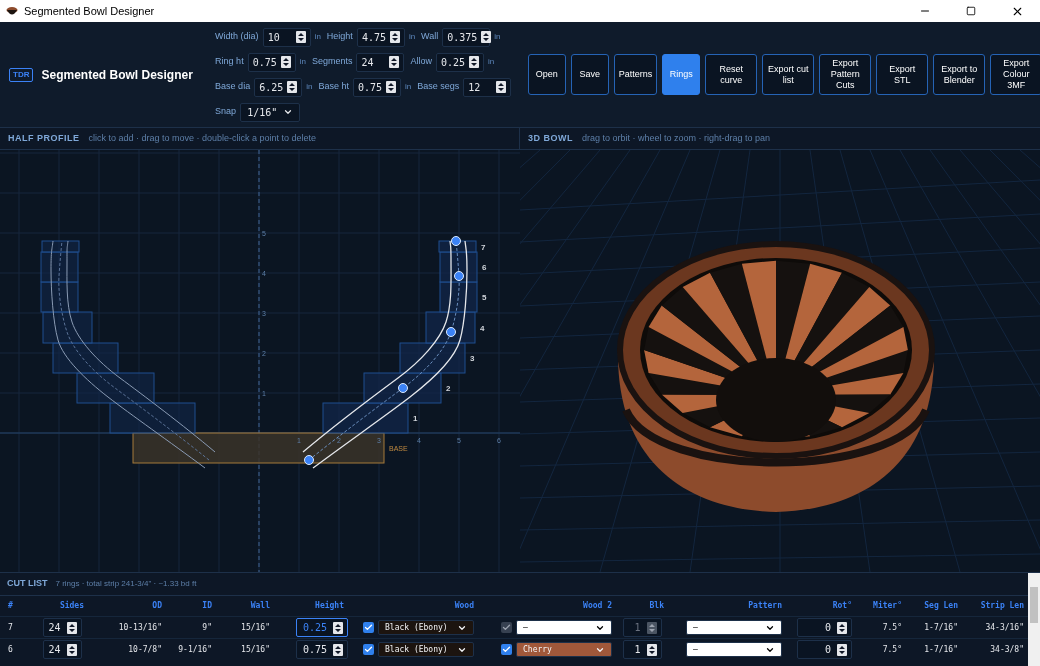 This screenshot has width=1040, height=666. What do you see at coordinates (564, 649) in the screenshot?
I see `wood-select: Cherry` at bounding box center [564, 649].